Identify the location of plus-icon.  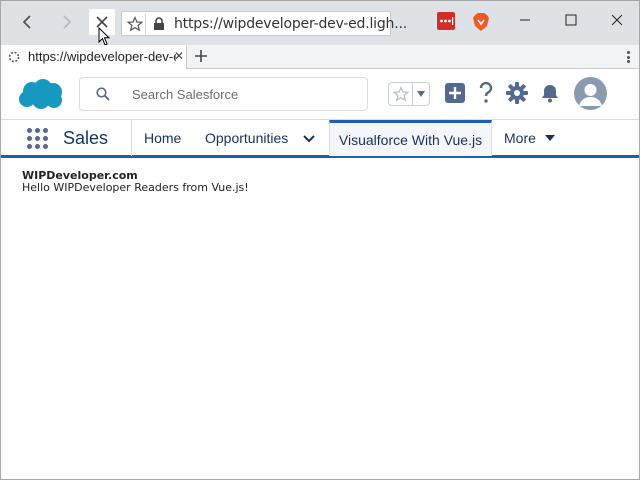
(201, 56).